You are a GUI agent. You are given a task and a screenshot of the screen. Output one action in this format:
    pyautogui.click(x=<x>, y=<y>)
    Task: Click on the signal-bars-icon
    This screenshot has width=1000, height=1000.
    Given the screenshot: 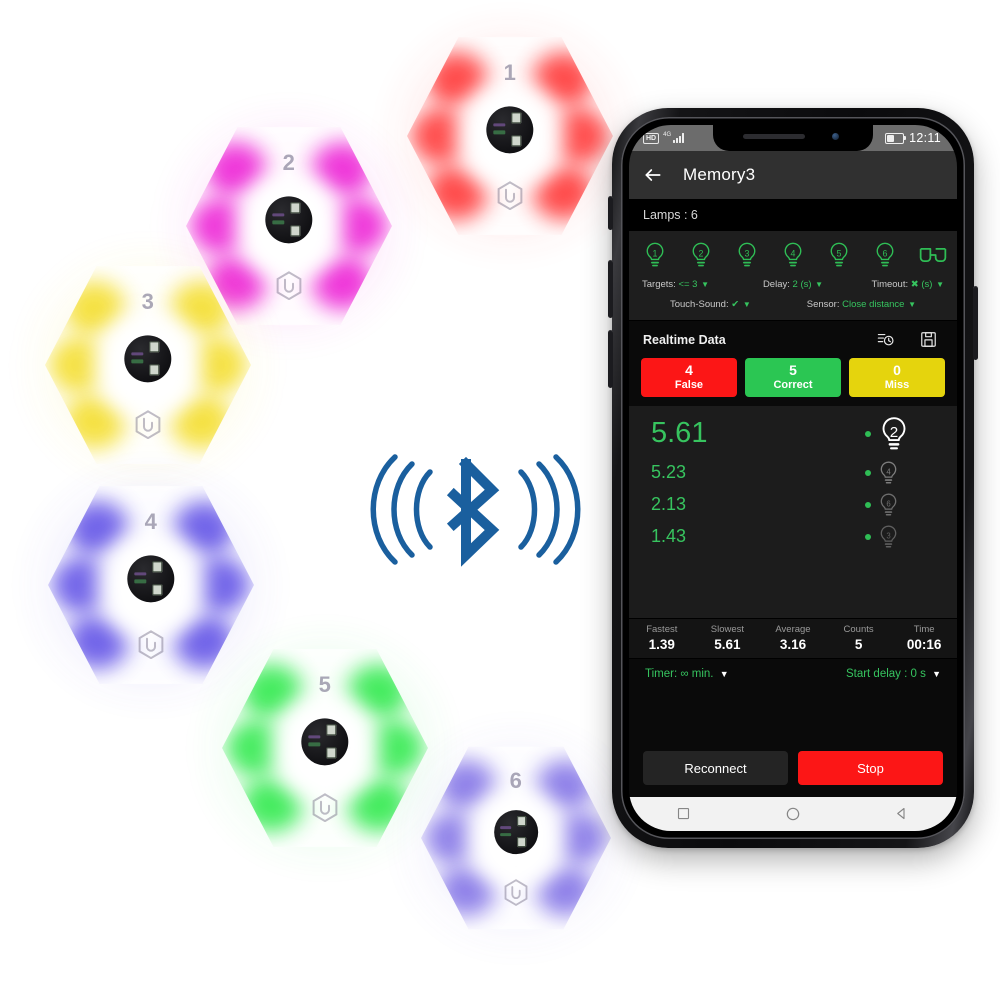 What is the action you would take?
    pyautogui.click(x=679, y=138)
    